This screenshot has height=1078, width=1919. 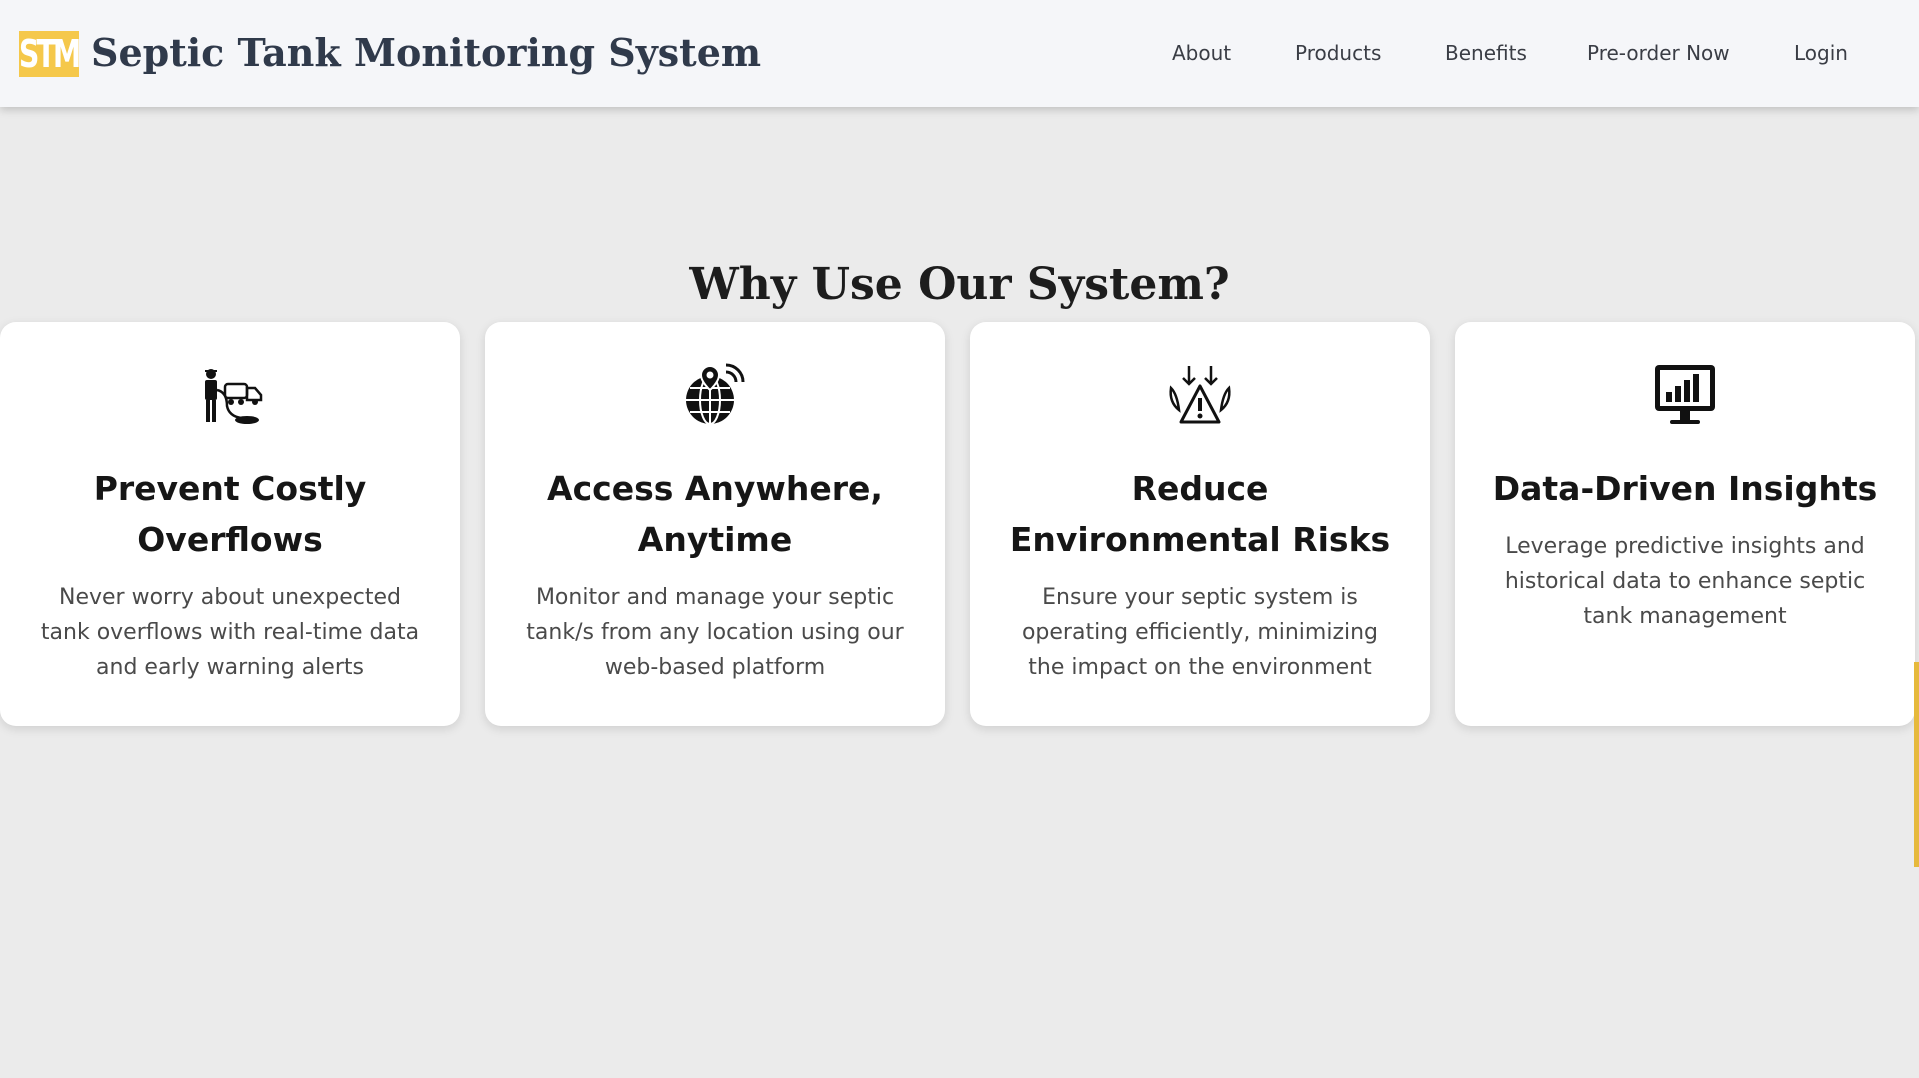 I want to click on globe-location-icon, so click(x=715, y=395).